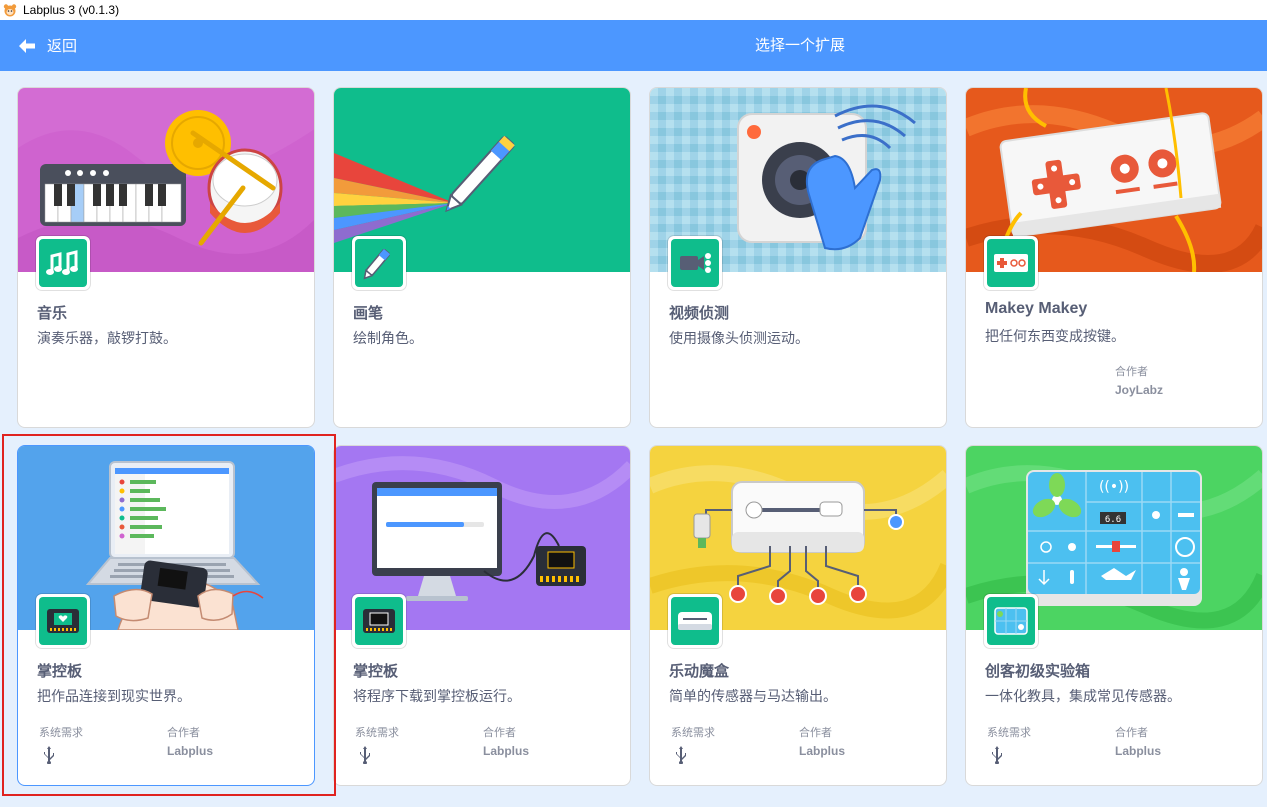  What do you see at coordinates (753, 697) in the screenshot?
I see `card-description: 简单的传感器与马达输出。` at bounding box center [753, 697].